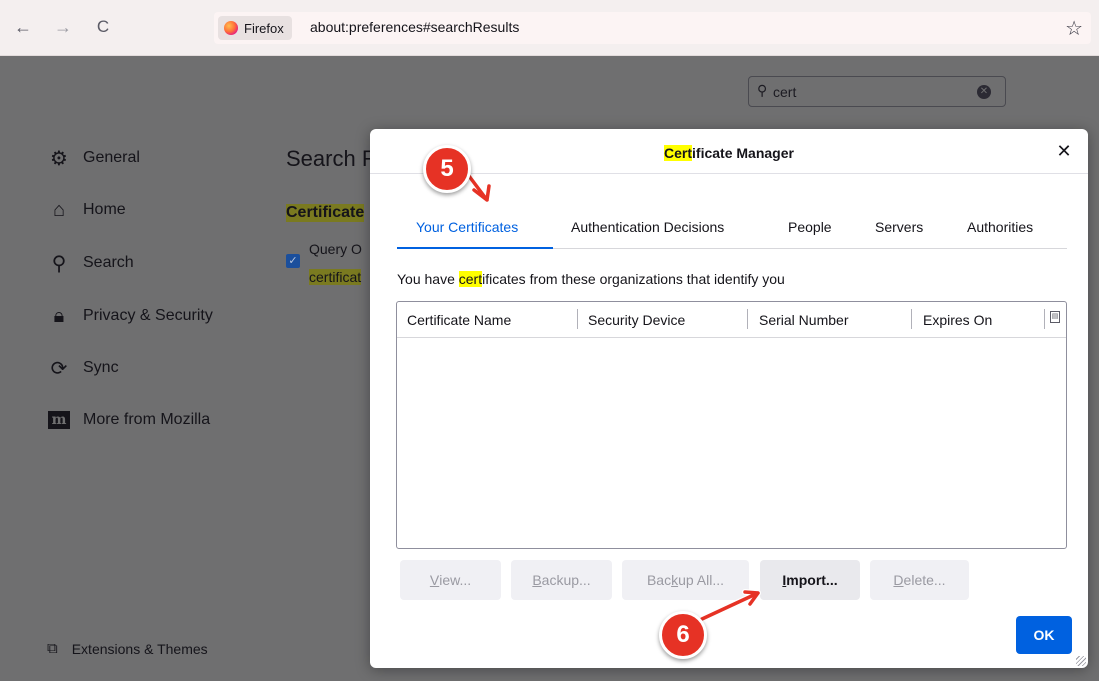 The height and width of the screenshot is (681, 1099). Describe the element at coordinates (898, 580) in the screenshot. I see `btn-mnemonic: D` at that location.